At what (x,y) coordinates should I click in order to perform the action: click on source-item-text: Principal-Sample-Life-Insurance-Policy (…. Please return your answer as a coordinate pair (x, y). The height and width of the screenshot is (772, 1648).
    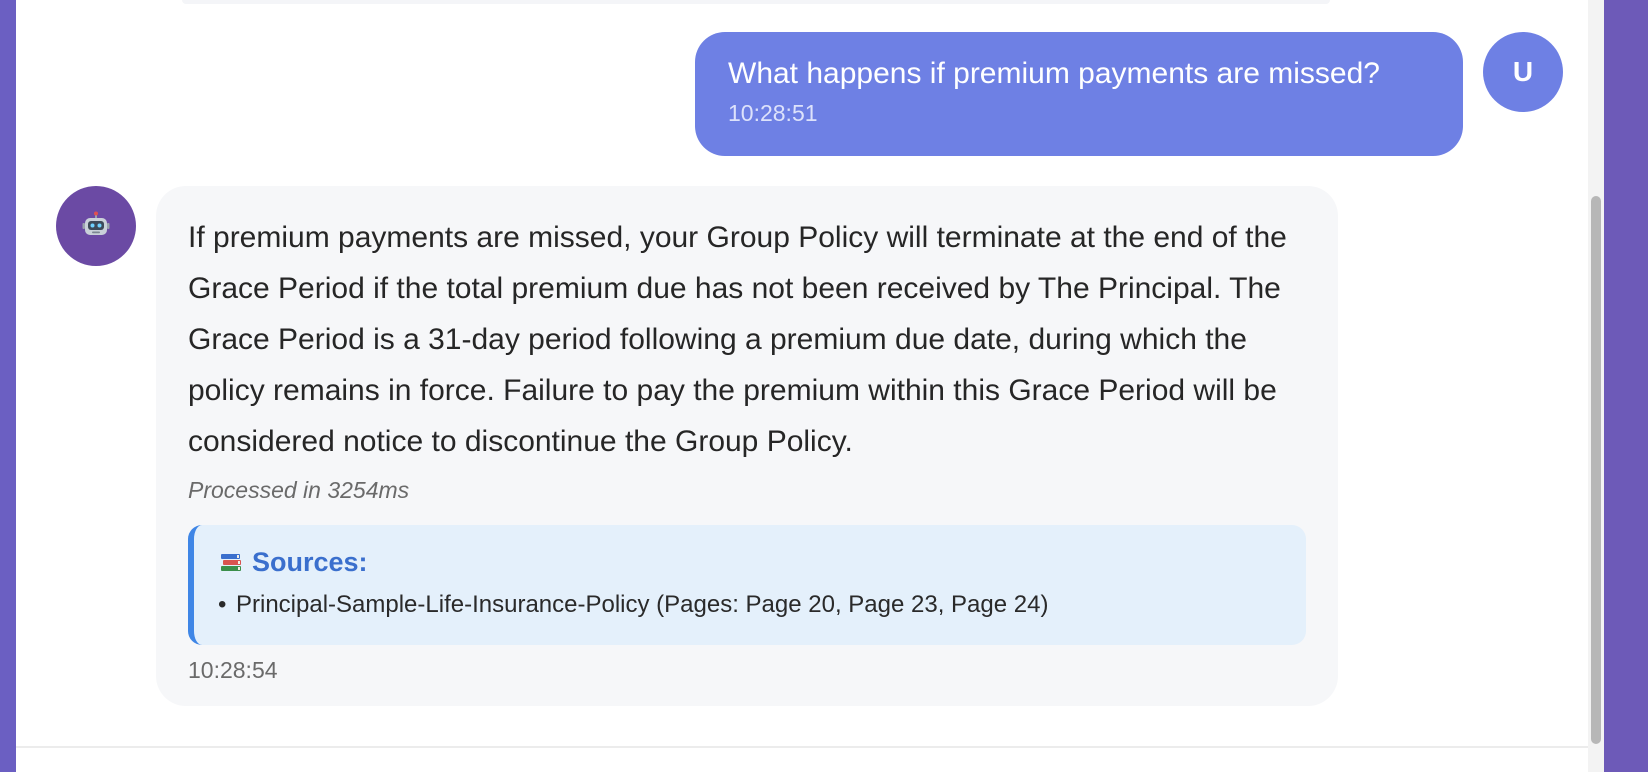
    Looking at the image, I should click on (642, 604).